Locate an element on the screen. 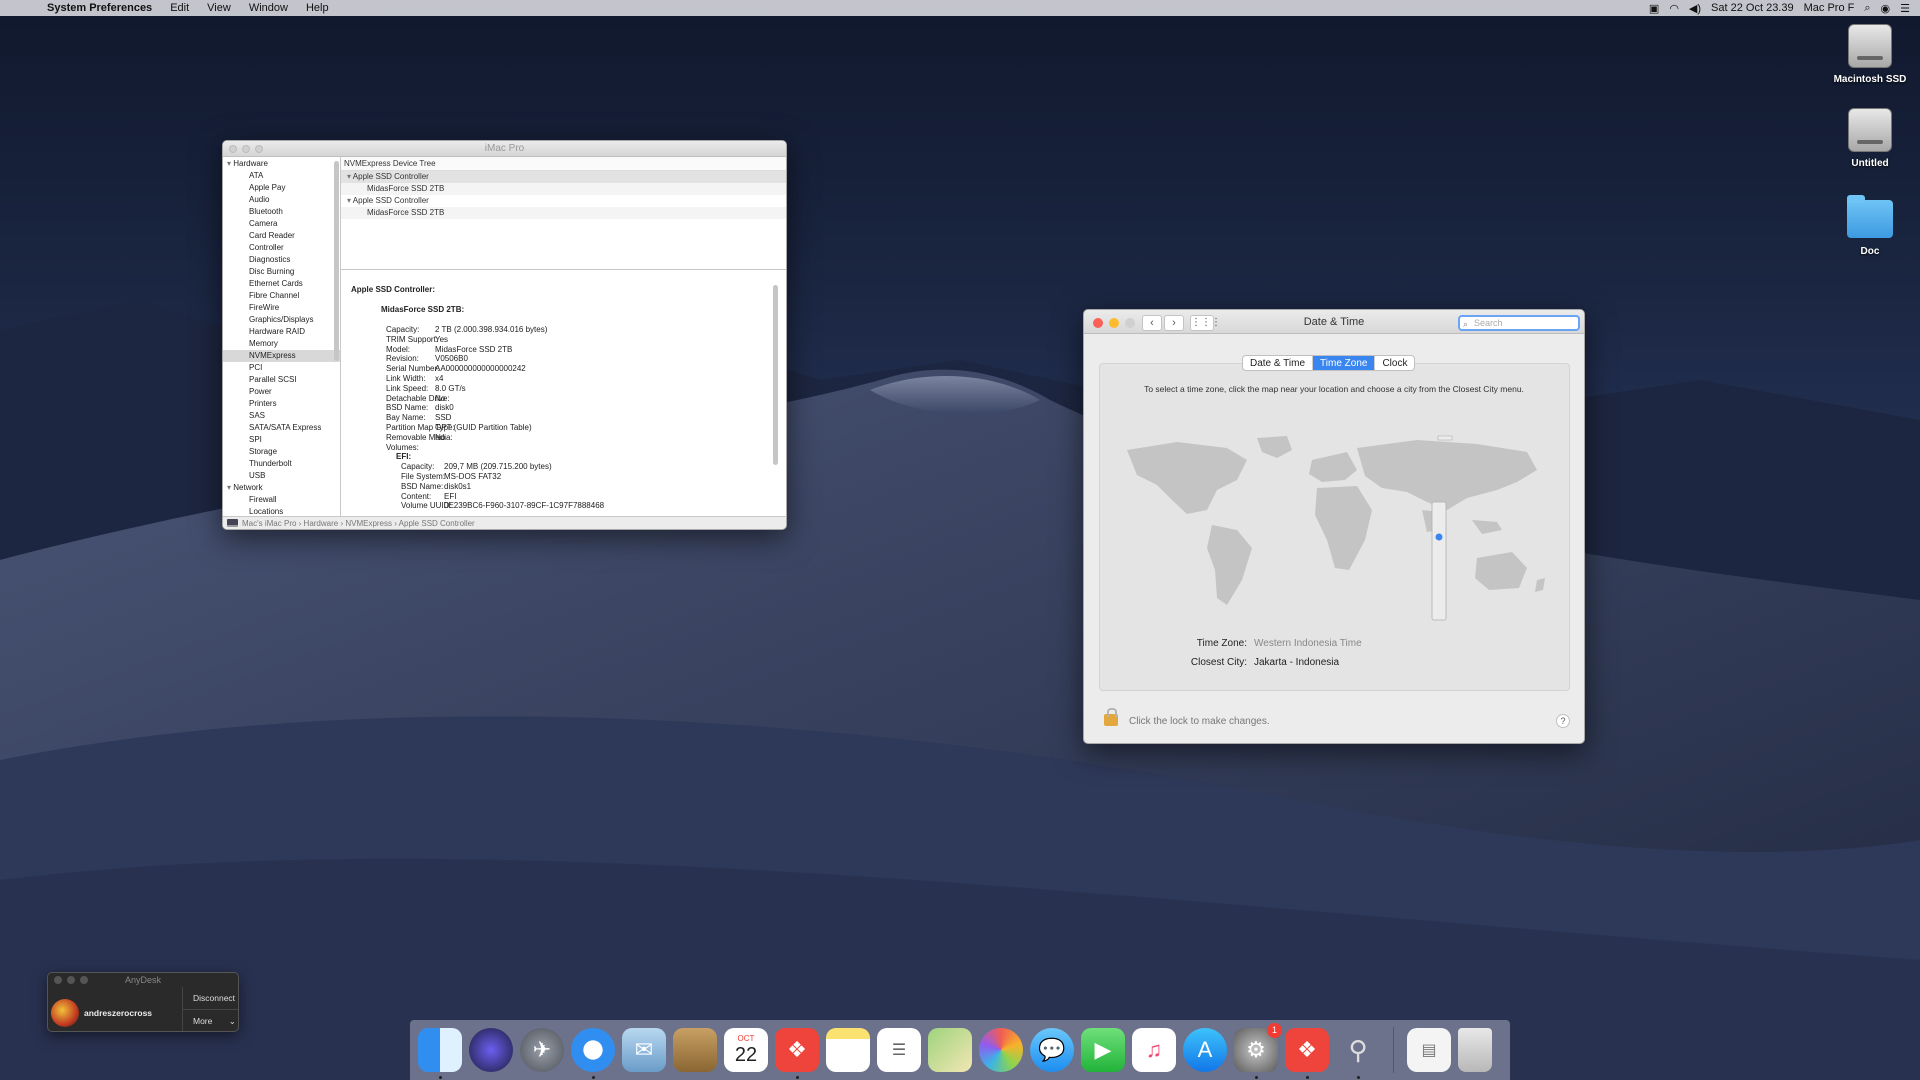  calendar-icon: OCT 22 is located at coordinates (746, 1050).